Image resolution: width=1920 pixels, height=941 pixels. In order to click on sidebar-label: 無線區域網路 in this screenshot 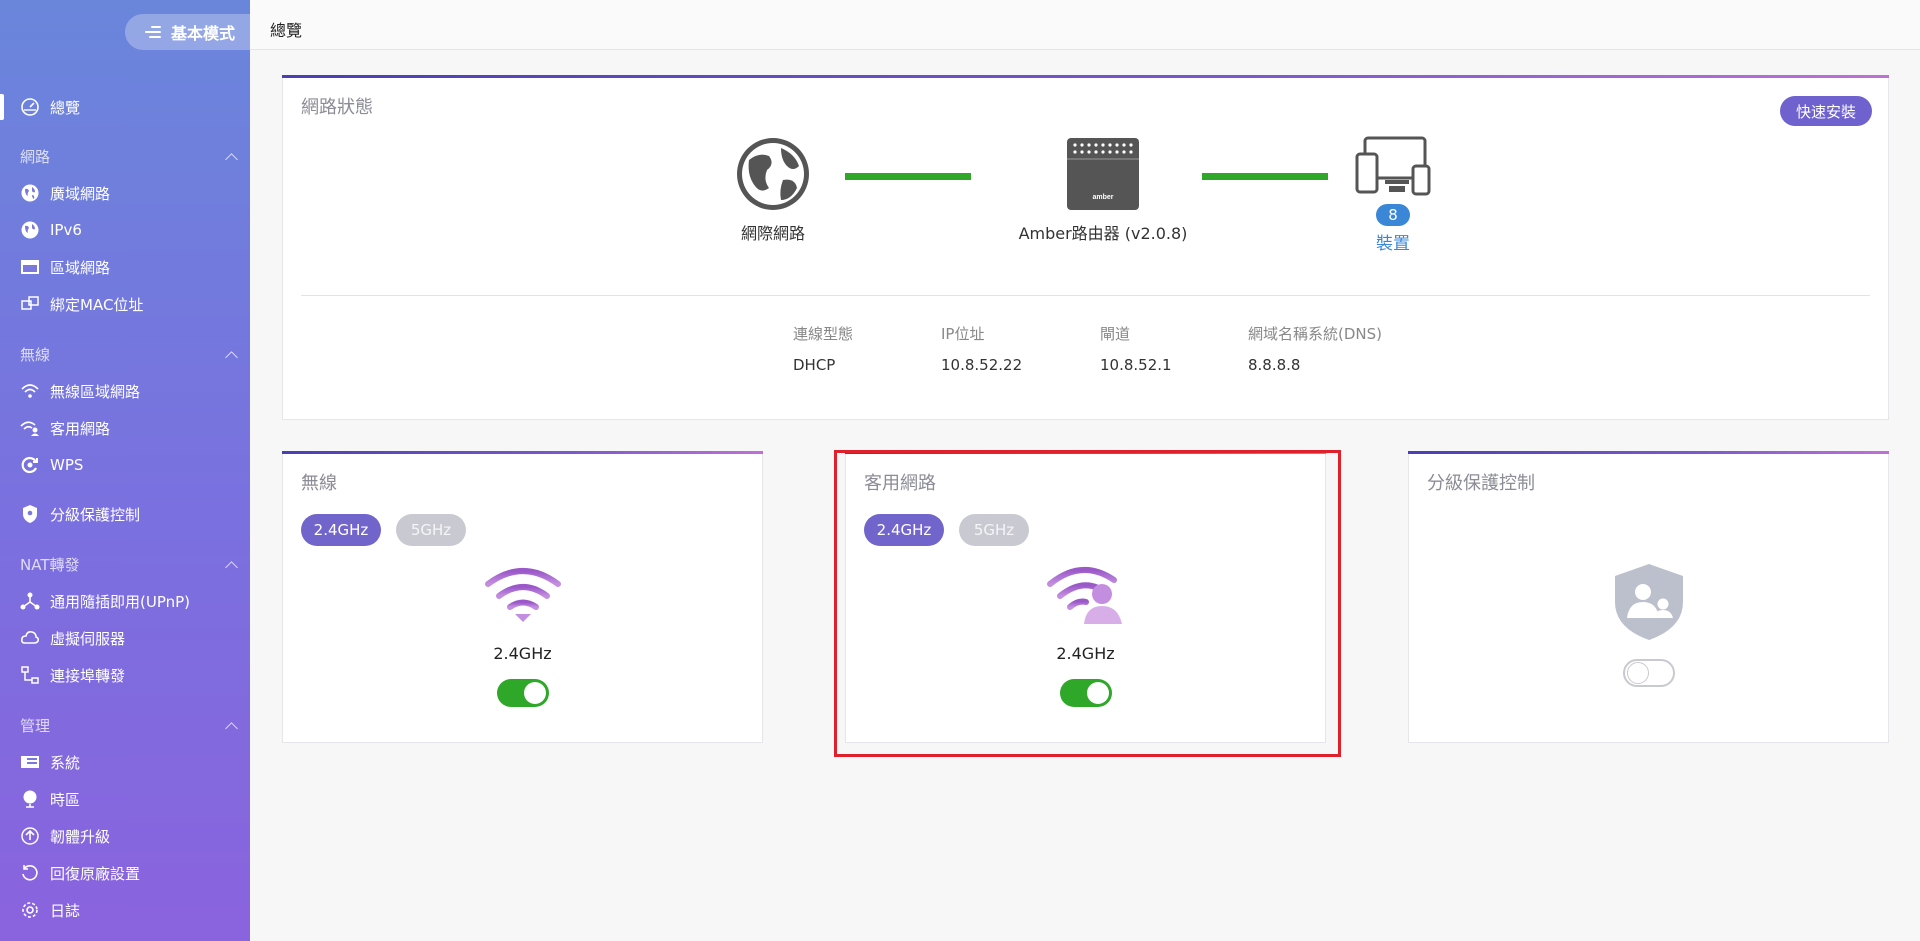, I will do `click(95, 391)`.